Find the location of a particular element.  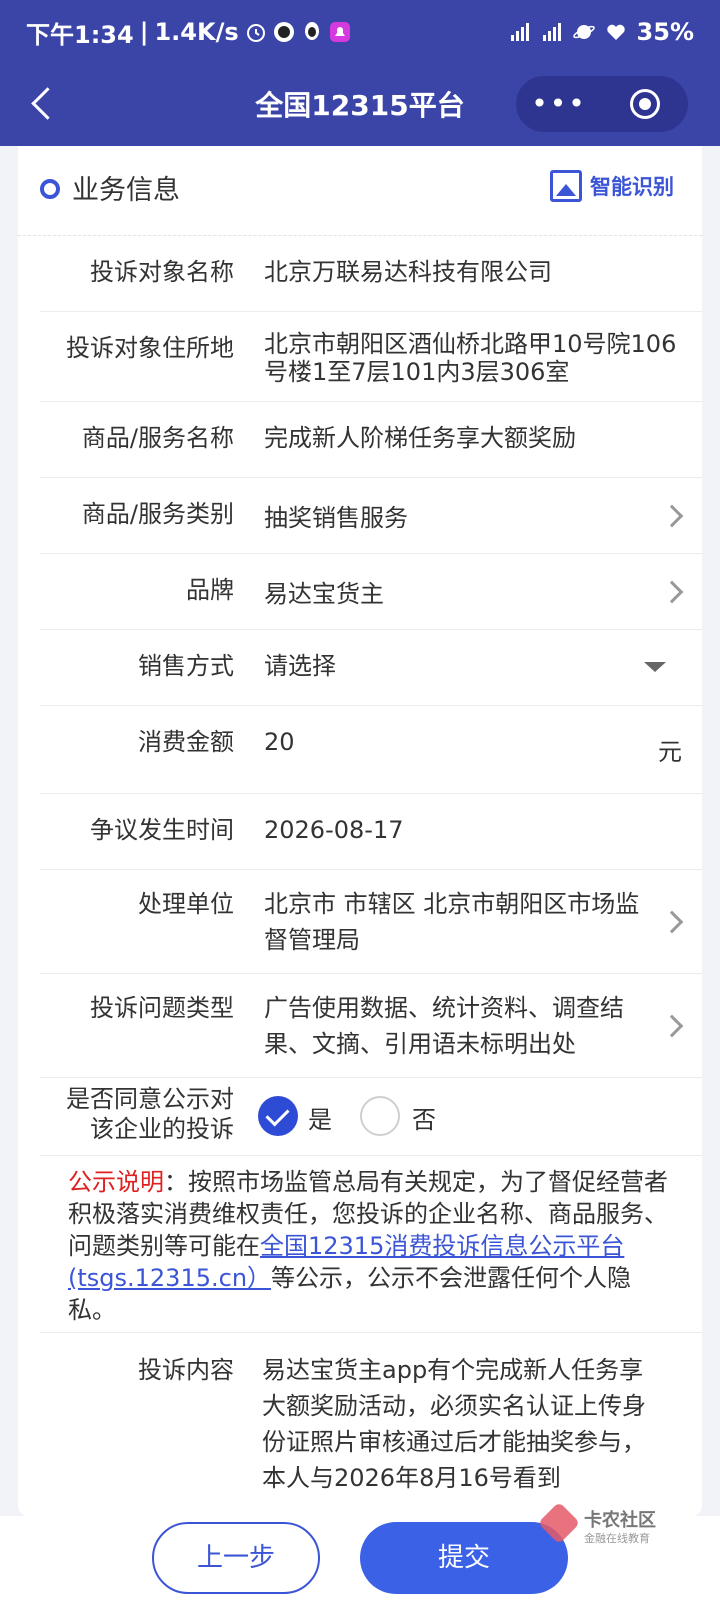

watermark-subtitle: 金融在线教育 is located at coordinates (617, 1538).